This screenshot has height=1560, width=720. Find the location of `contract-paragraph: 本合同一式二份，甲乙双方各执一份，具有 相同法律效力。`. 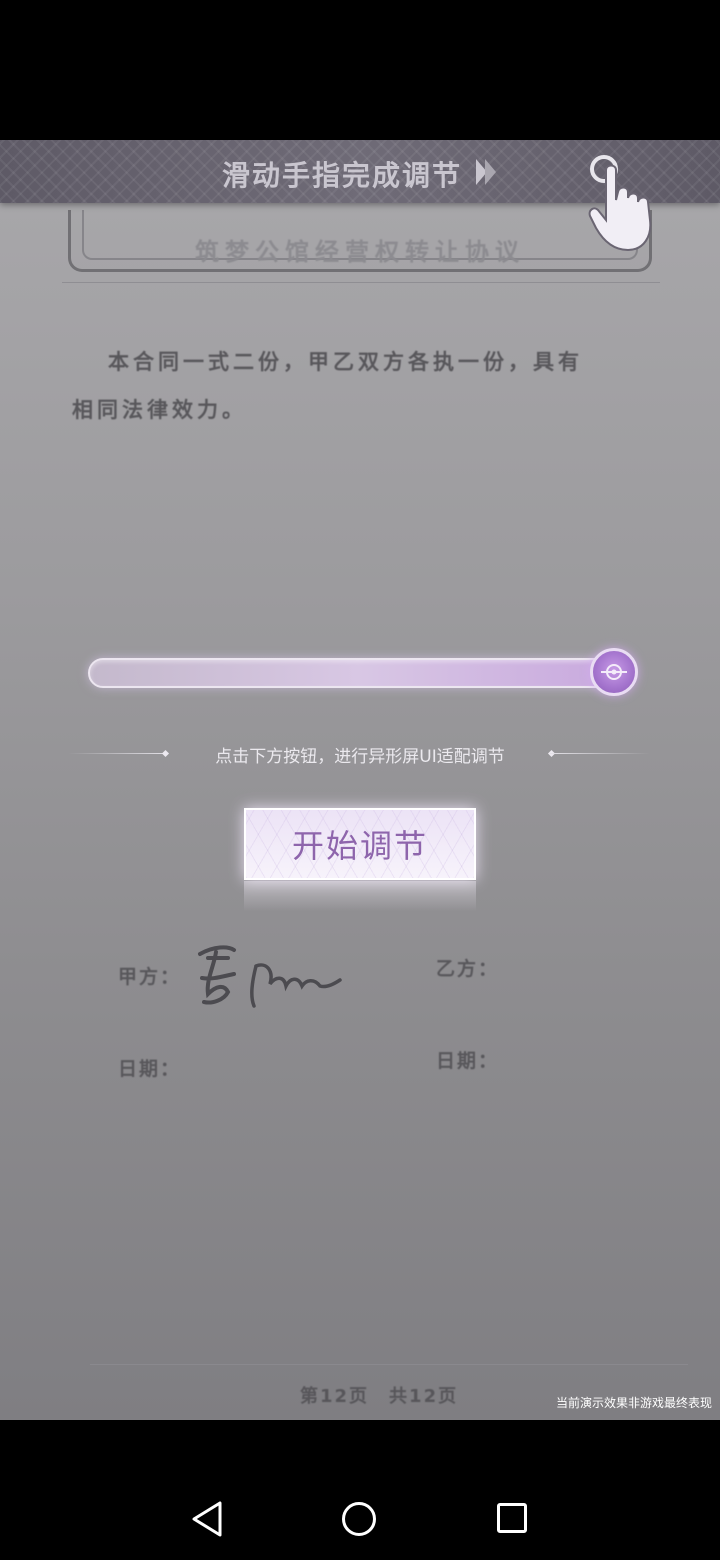

contract-paragraph: 本合同一式二份，甲乙双方各执一份，具有 相同法律效力。 is located at coordinates (362, 386).